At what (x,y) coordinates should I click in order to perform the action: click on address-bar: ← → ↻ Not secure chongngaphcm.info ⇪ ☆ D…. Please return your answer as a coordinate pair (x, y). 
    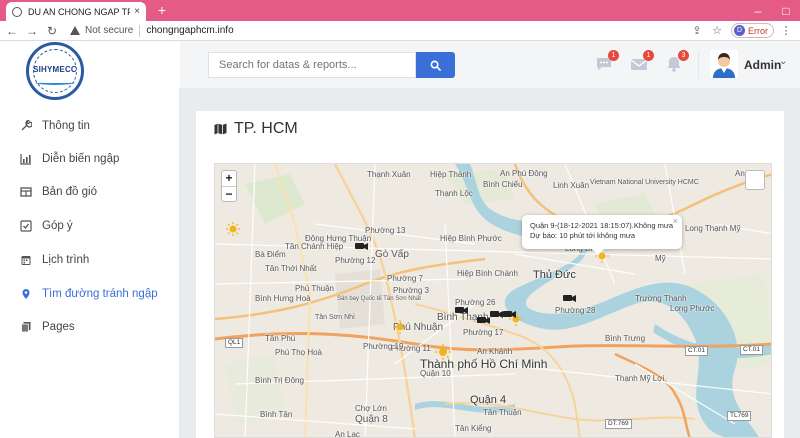
    Looking at the image, I should click on (400, 31).